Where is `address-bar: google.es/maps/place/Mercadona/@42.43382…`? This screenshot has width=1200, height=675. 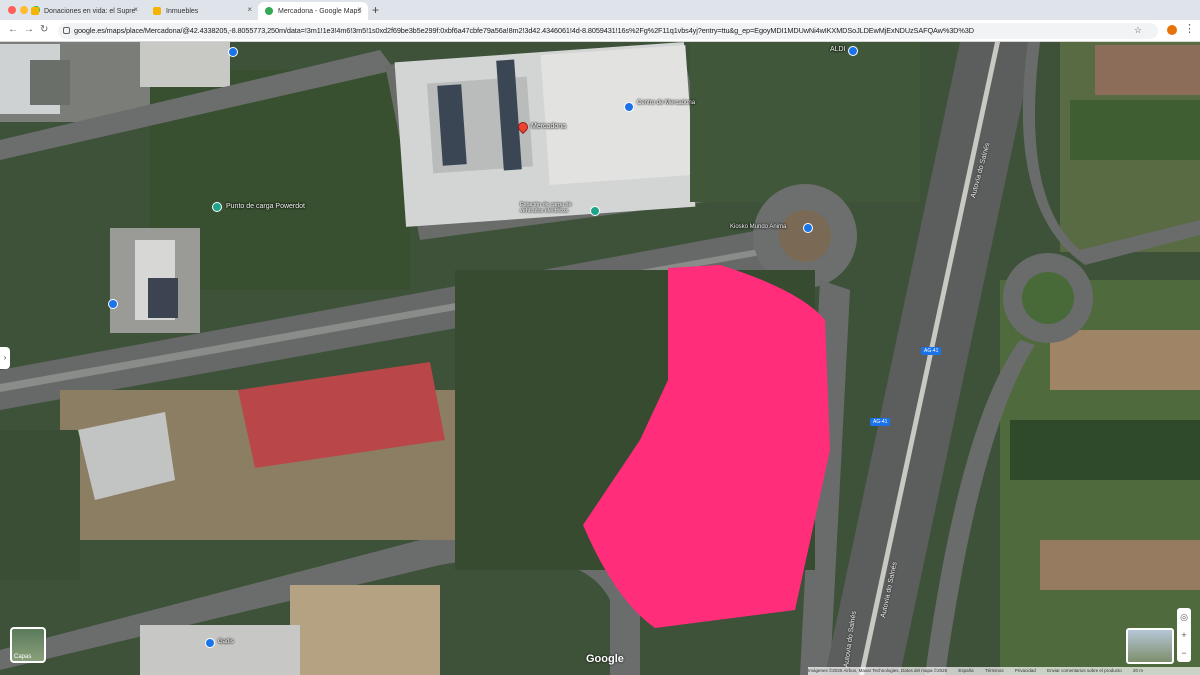 address-bar: google.es/maps/place/Mercadona/@42.43382… is located at coordinates (608, 31).